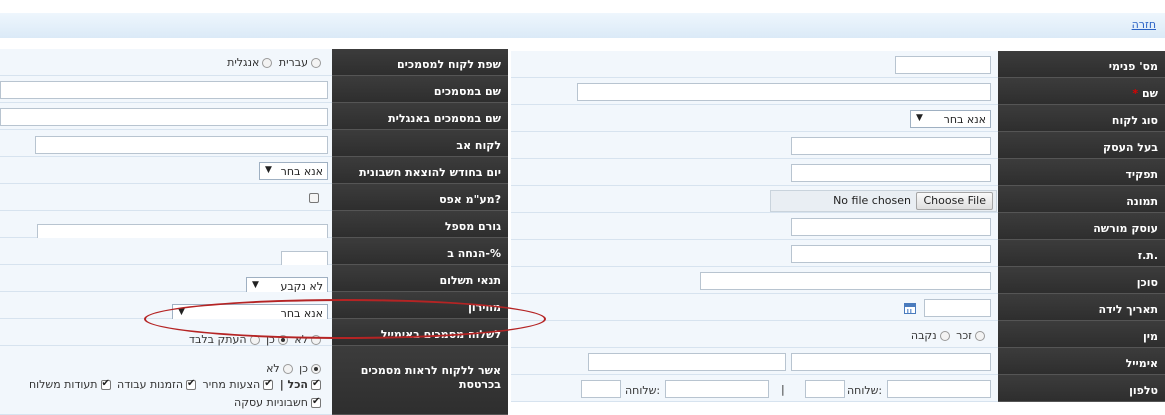 This screenshot has width=1165, height=415. What do you see at coordinates (316, 369) in the screenshot?
I see `allow-yes-radio` at bounding box center [316, 369].